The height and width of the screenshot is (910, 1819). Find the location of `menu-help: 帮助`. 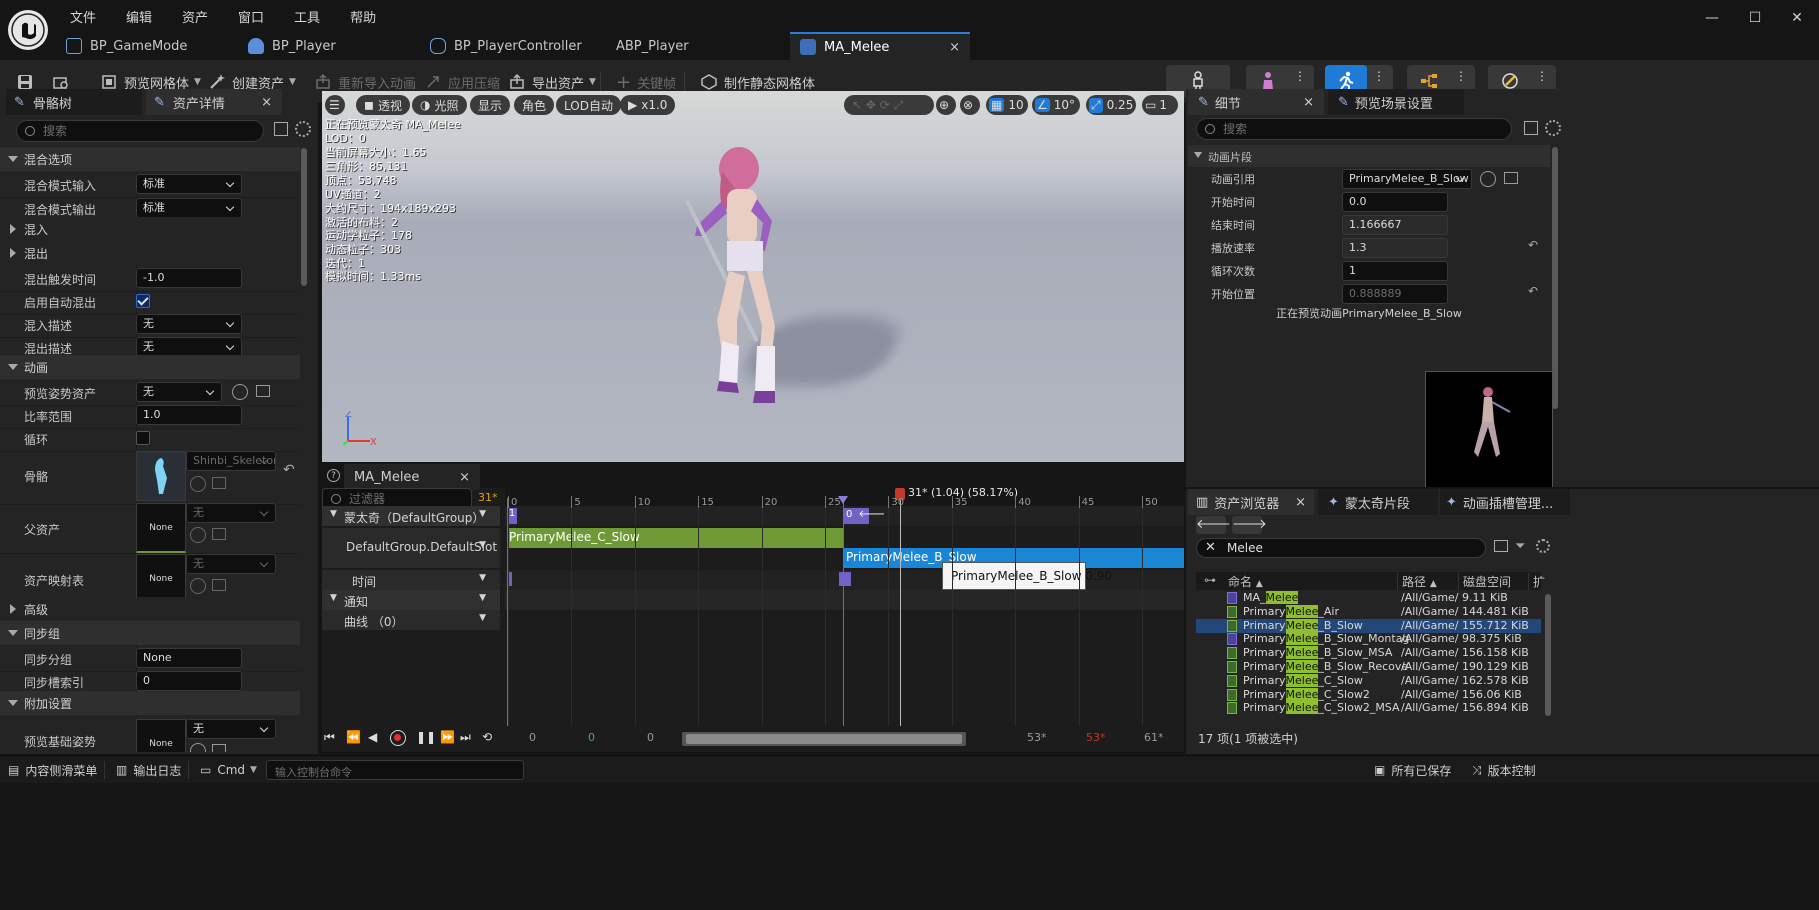

menu-help: 帮助 is located at coordinates (363, 16).